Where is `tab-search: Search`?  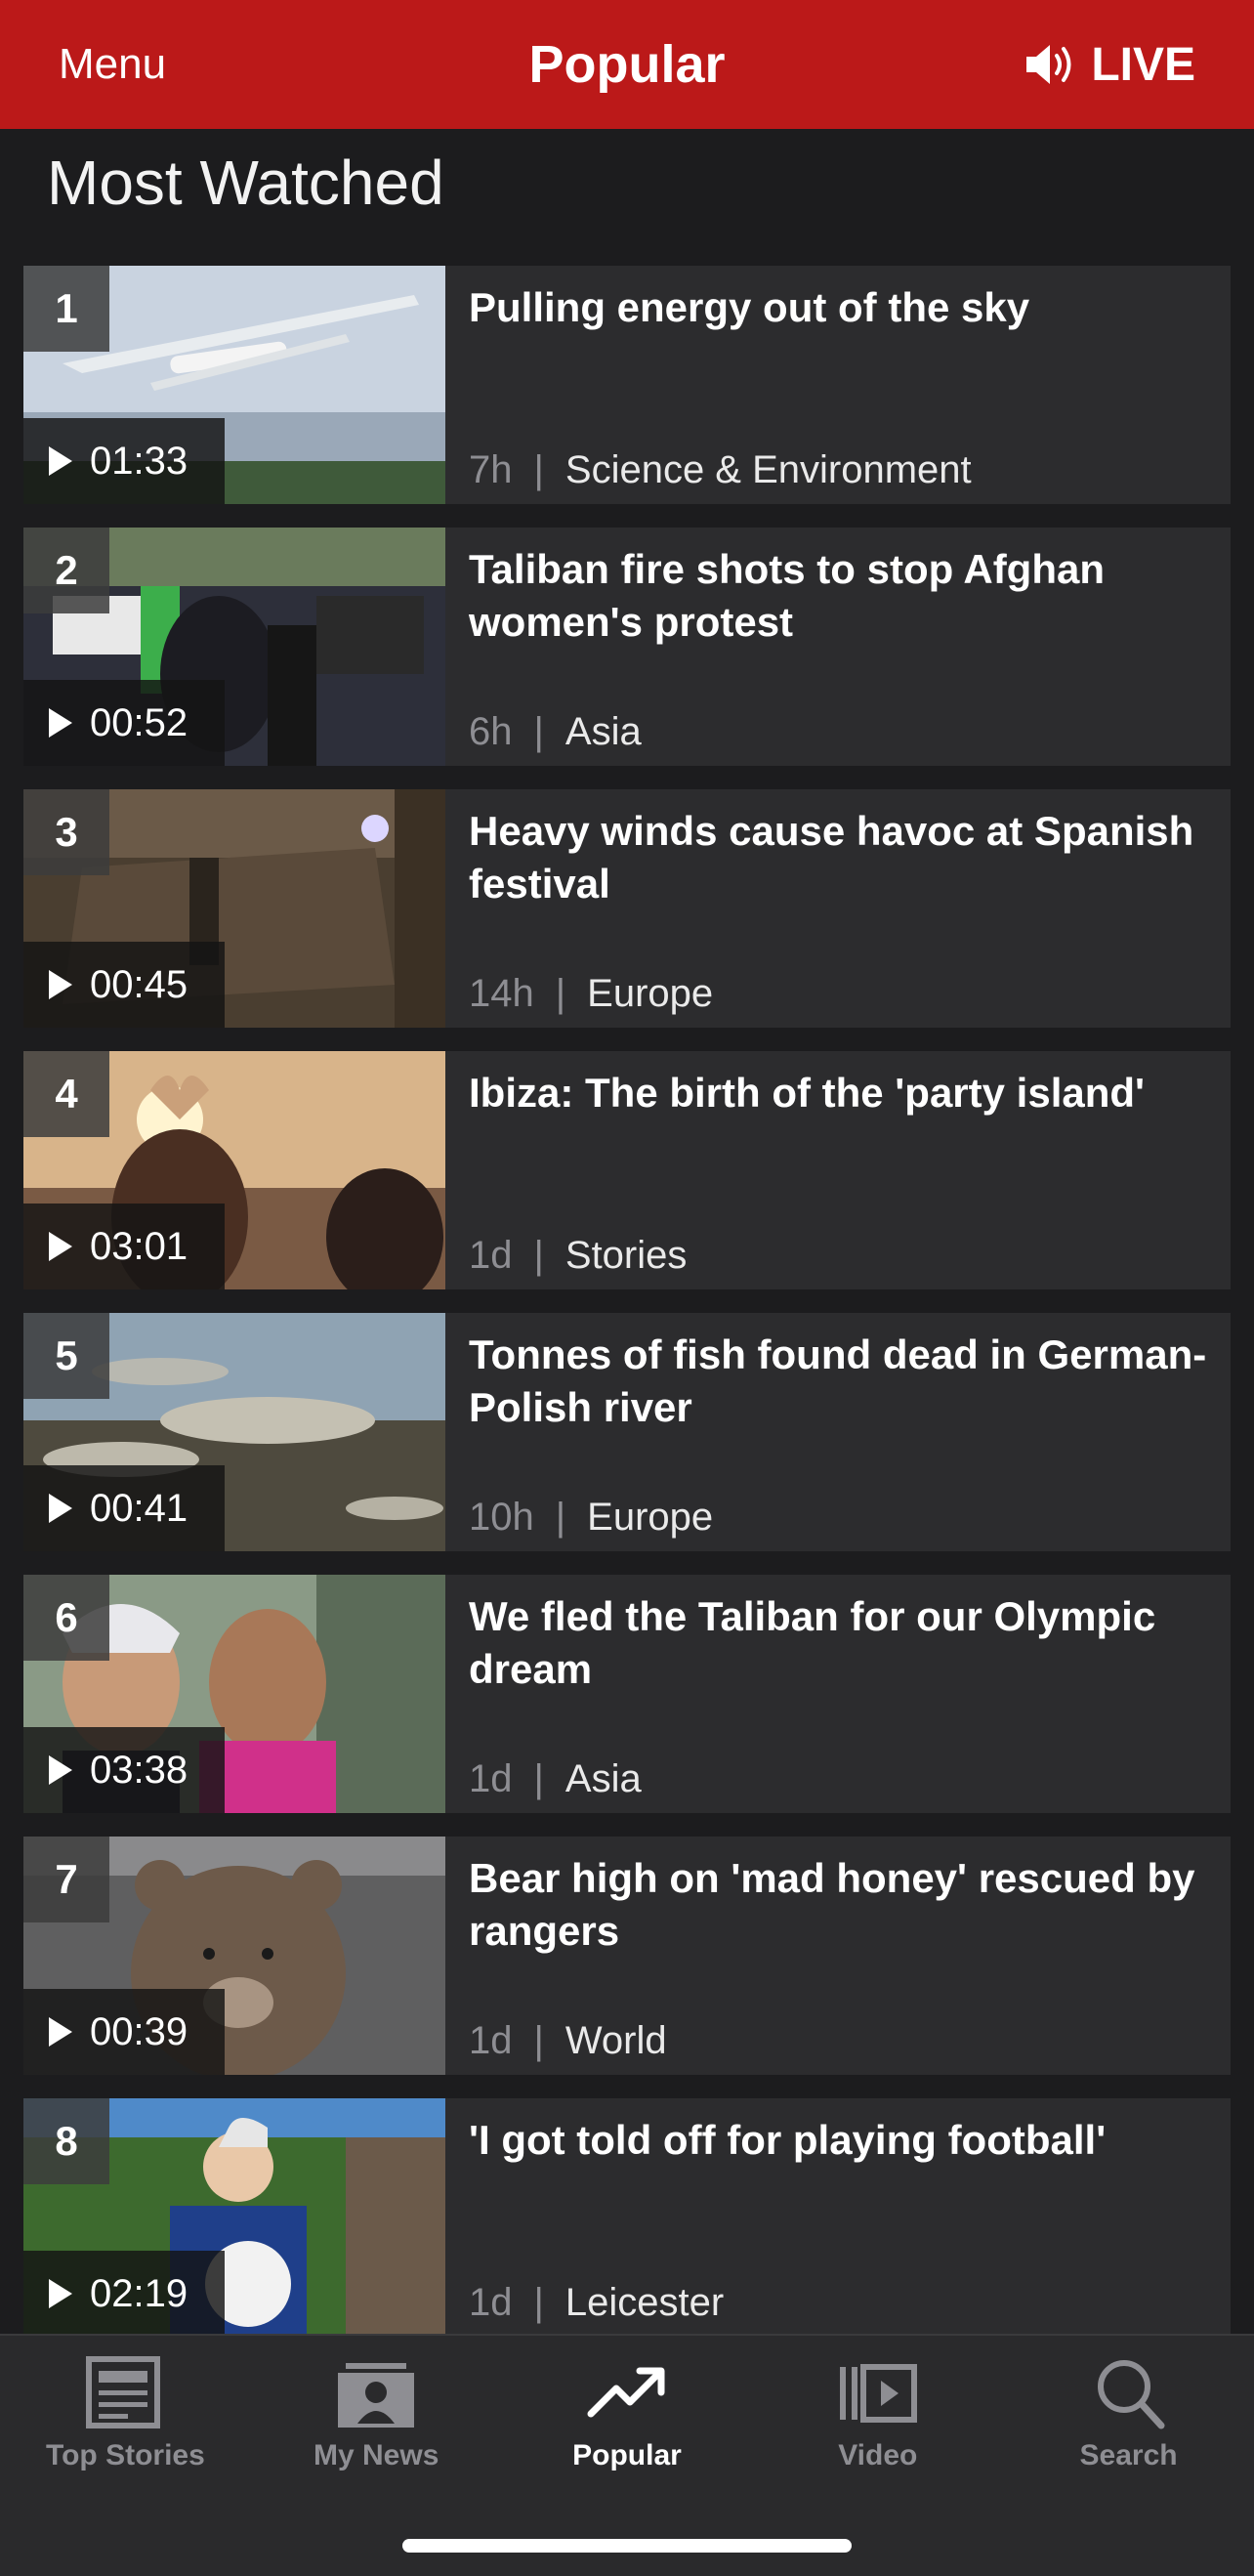
tab-search: Search is located at coordinates (1128, 2409).